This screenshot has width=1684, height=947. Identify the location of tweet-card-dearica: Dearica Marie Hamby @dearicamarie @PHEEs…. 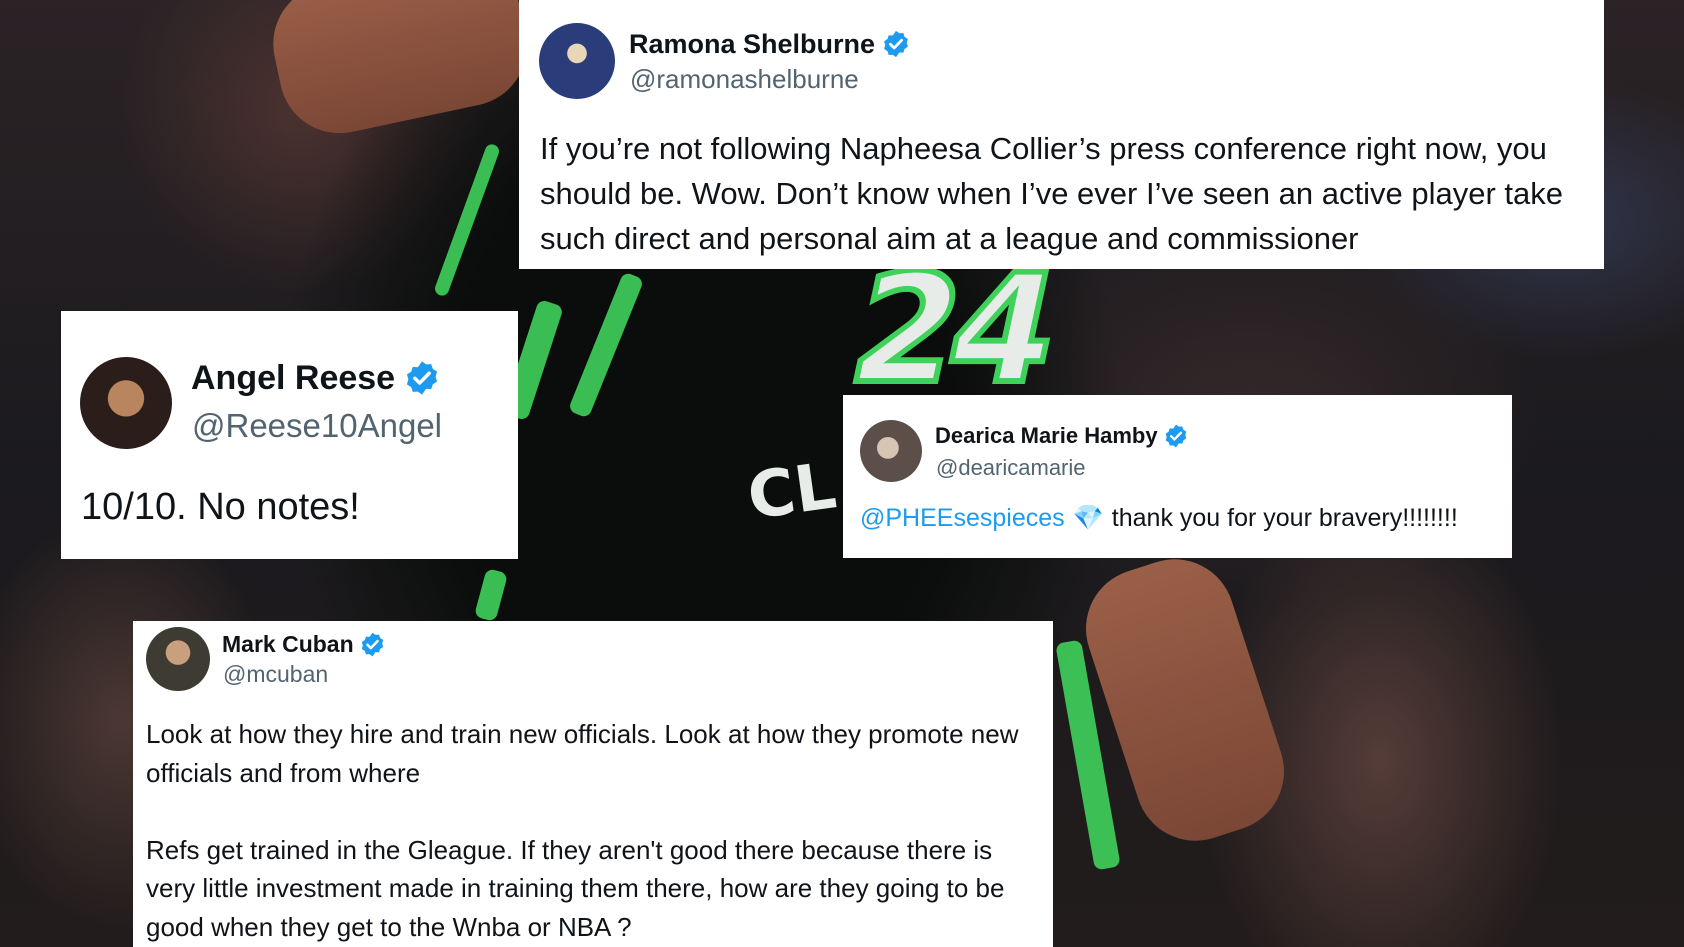
(1177, 476).